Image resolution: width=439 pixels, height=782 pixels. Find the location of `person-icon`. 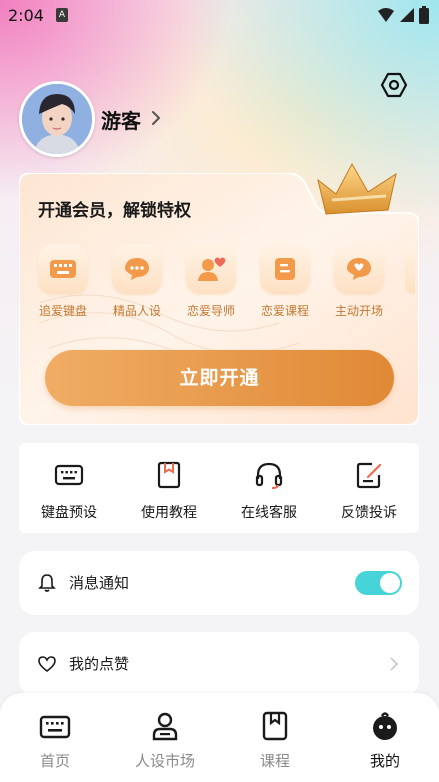

person-icon is located at coordinates (165, 726).